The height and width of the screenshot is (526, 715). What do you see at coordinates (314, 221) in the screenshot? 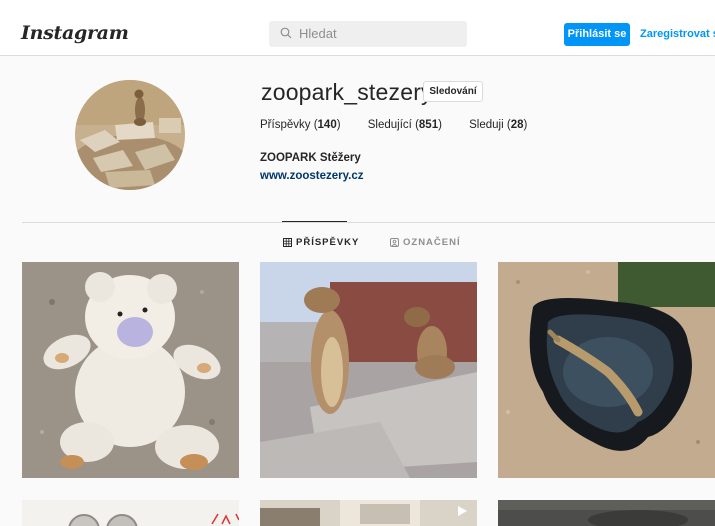
I see `active-tab-indicator` at bounding box center [314, 221].